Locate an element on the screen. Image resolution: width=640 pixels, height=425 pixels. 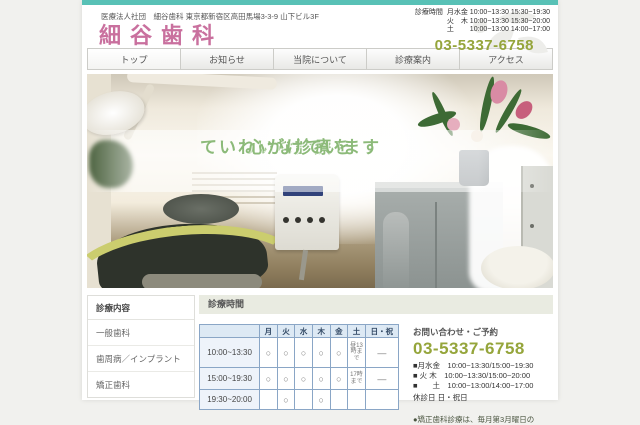
contact-hours-2: ■ 火 木 10:00~13:30/15:00~20:00 is located at coordinates (472, 375).